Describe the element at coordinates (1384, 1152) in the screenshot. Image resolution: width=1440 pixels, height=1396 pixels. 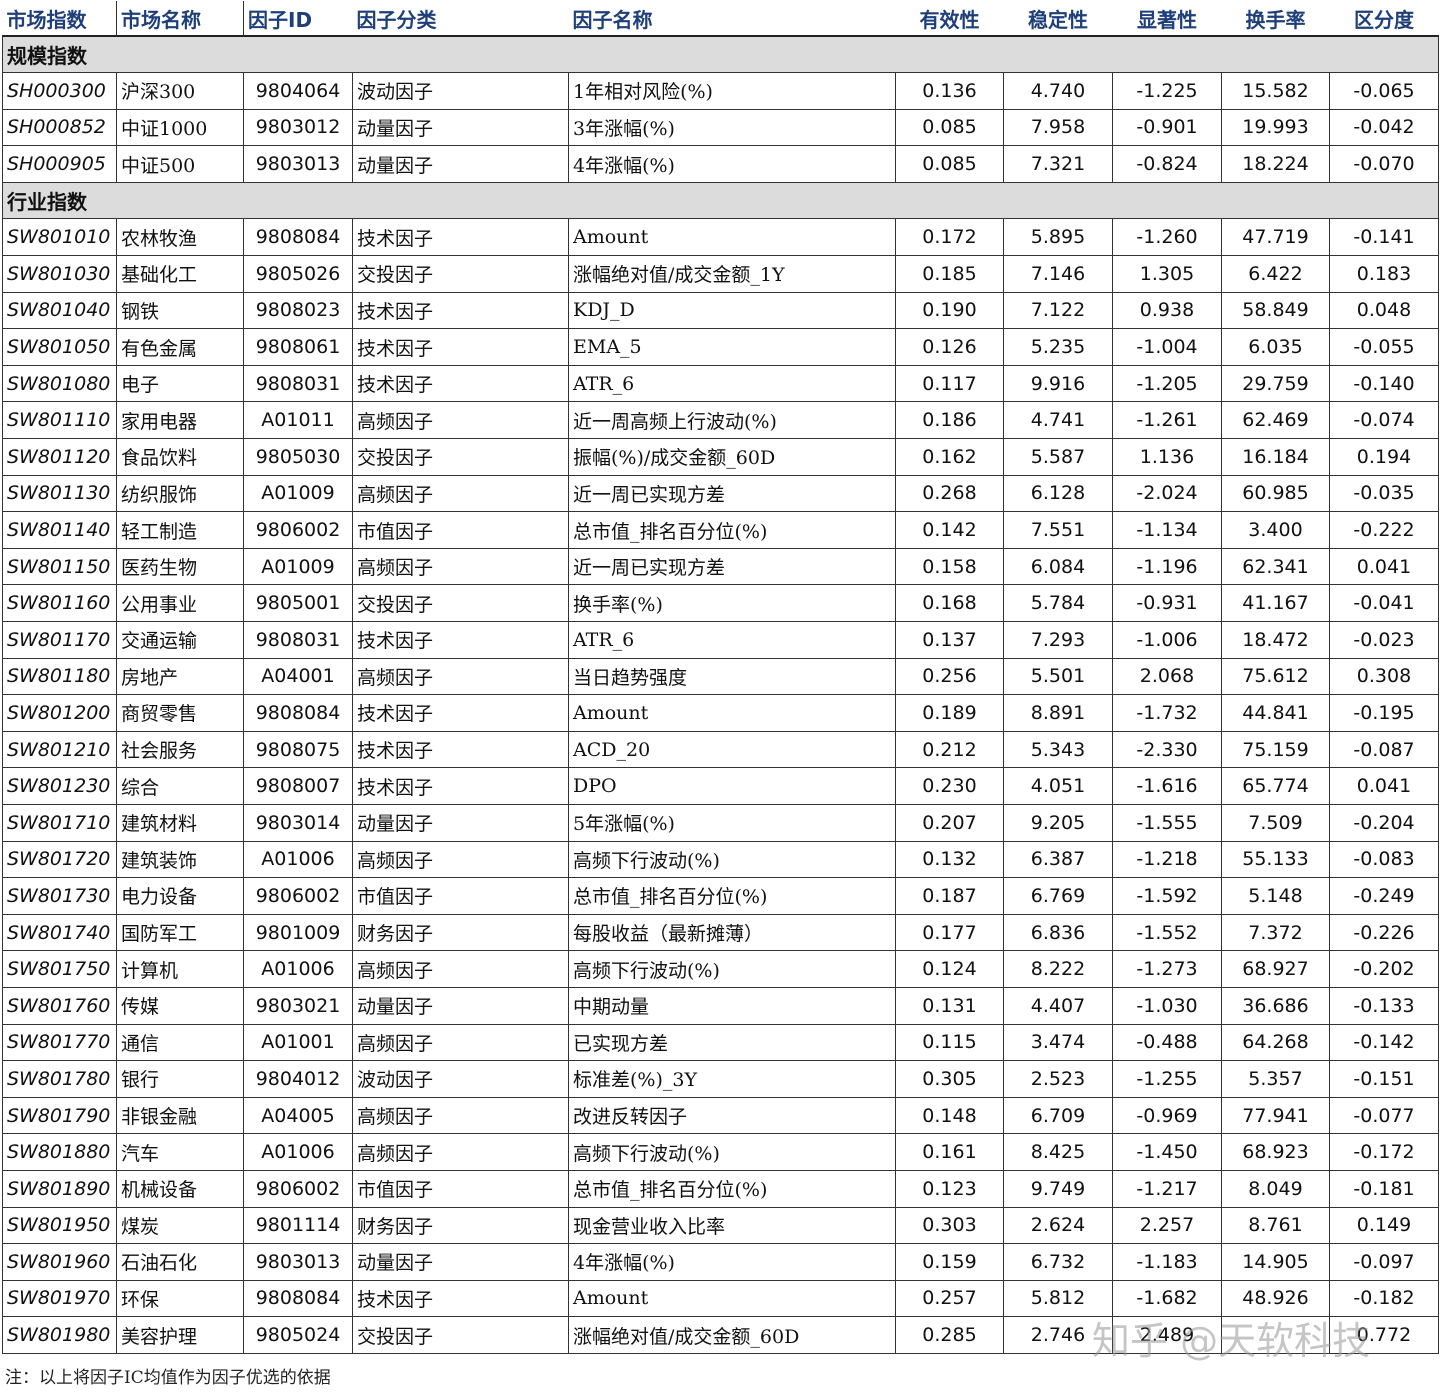
I see `discrimination-cell: -0.172` at that location.